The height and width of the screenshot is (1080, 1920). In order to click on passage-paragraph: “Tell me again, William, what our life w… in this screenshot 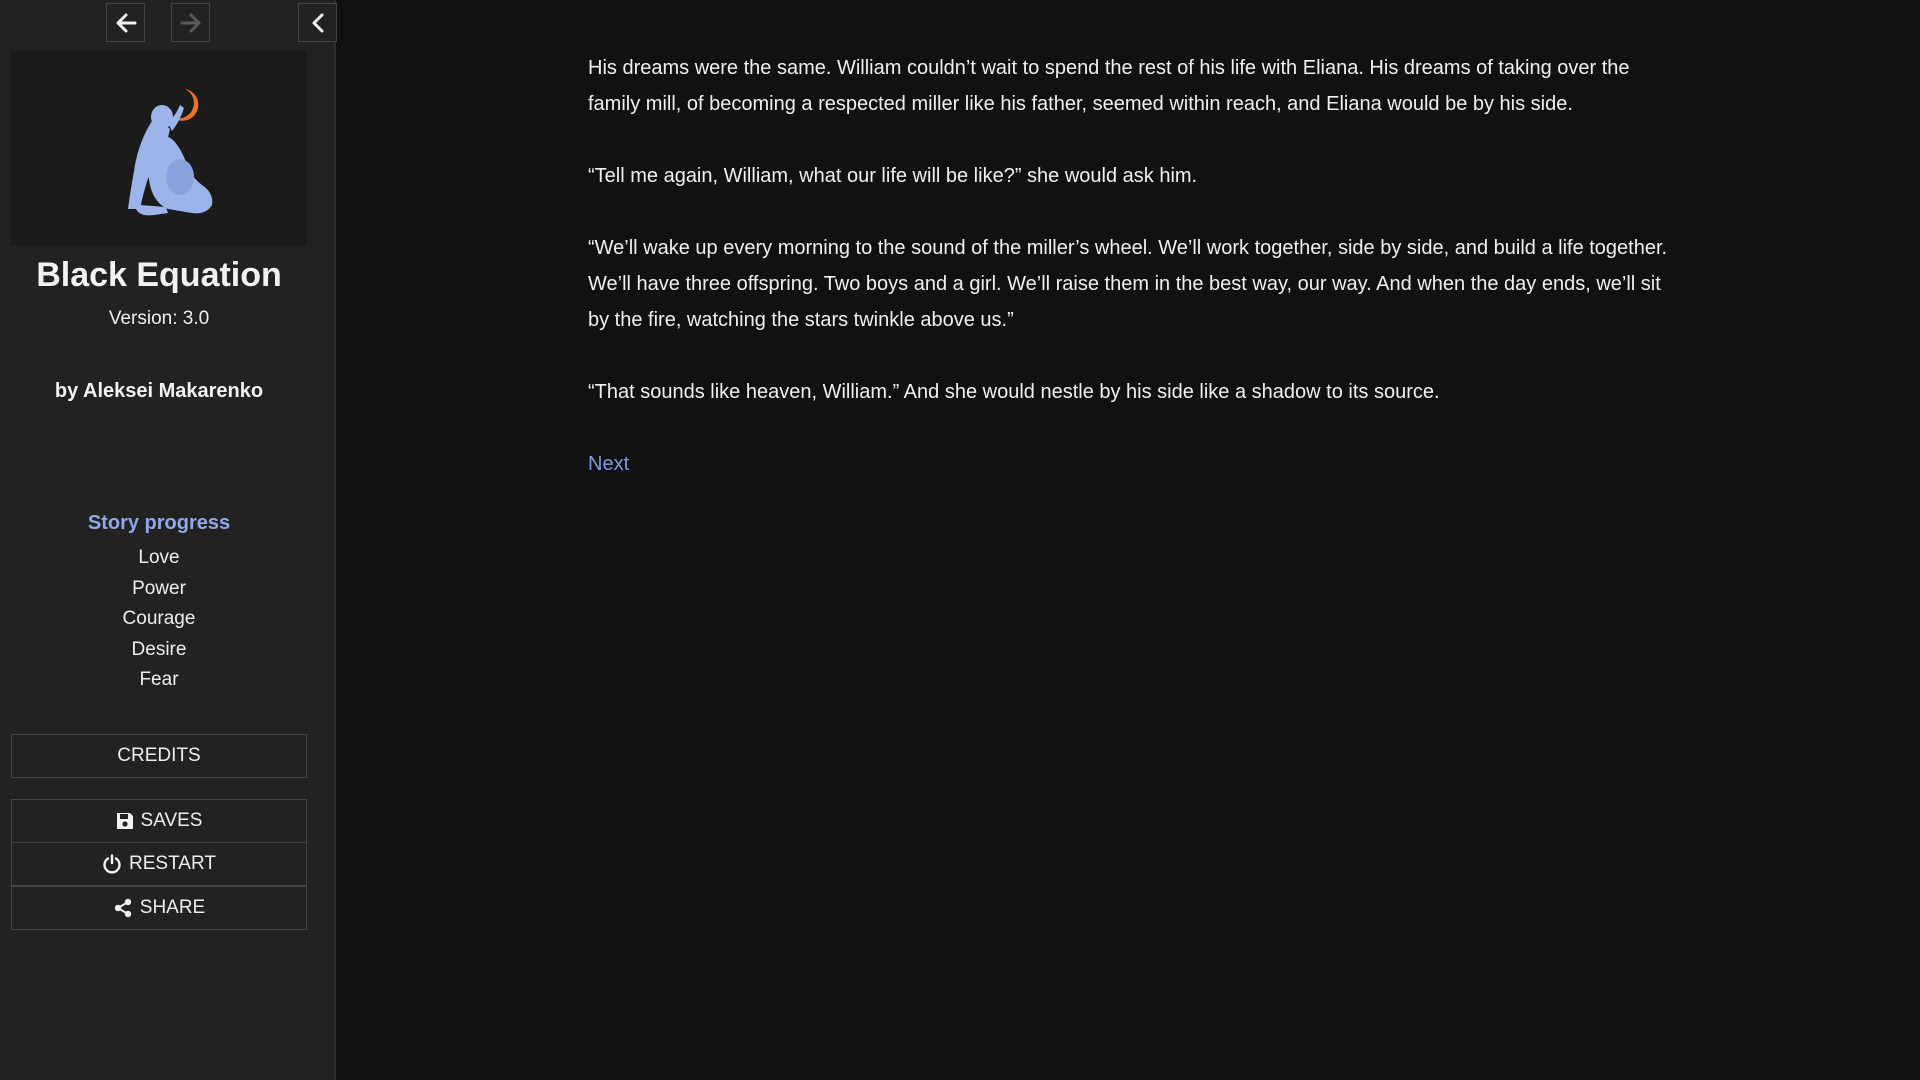, I will do `click(893, 176)`.